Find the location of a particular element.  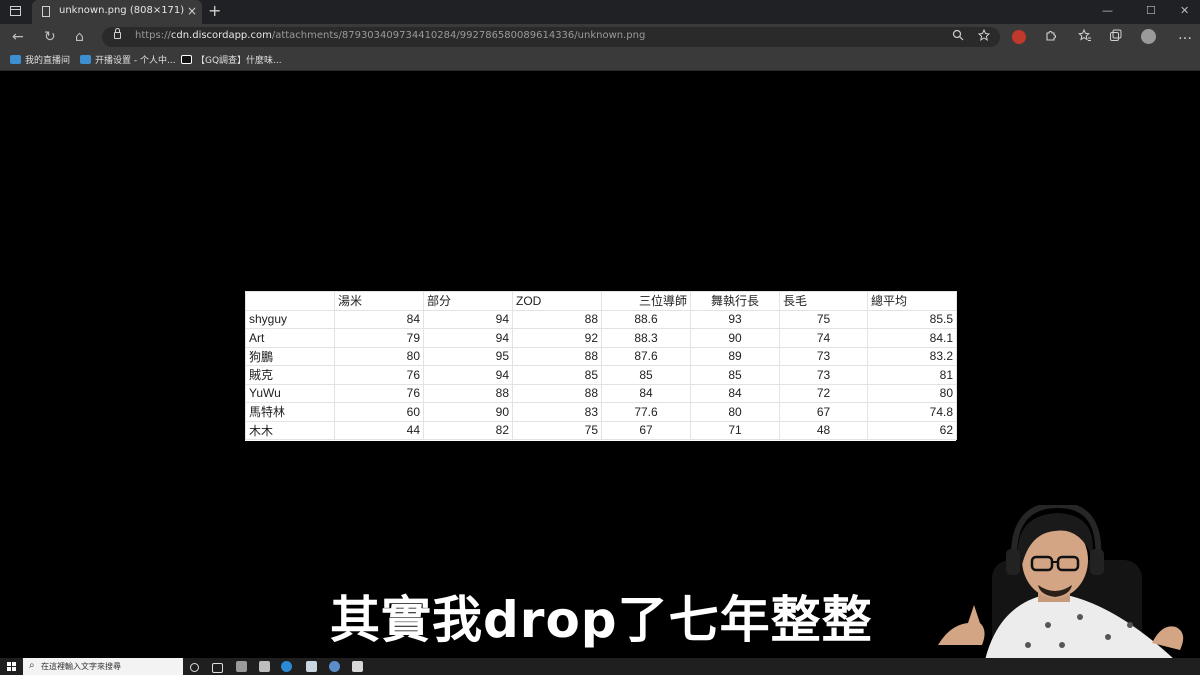

webcam-overlay is located at coordinates (1065, 582).